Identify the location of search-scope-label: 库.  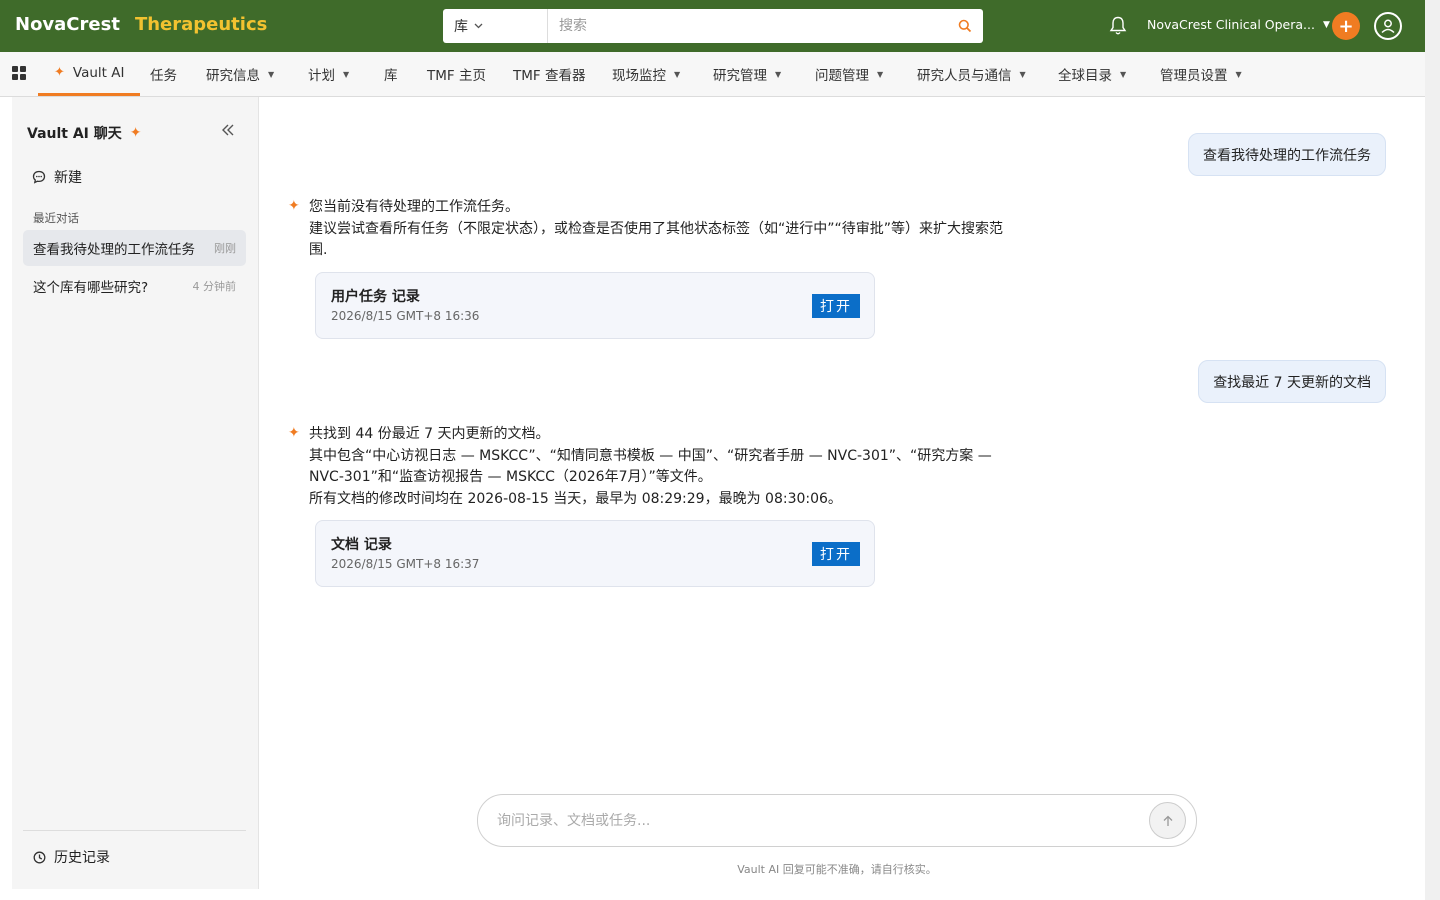
(461, 27).